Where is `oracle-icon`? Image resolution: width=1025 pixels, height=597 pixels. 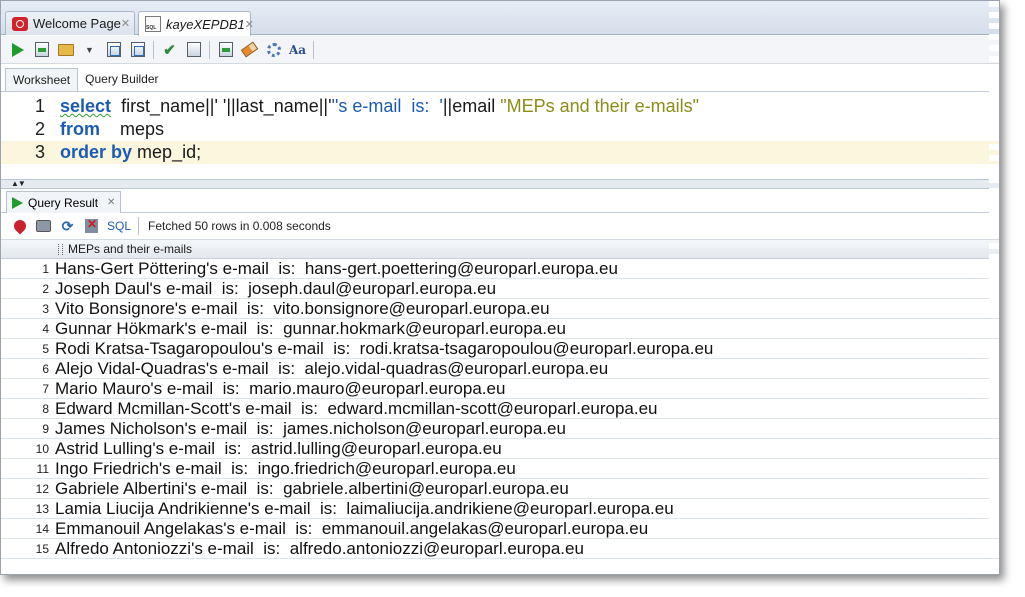
oracle-icon is located at coordinates (20, 23).